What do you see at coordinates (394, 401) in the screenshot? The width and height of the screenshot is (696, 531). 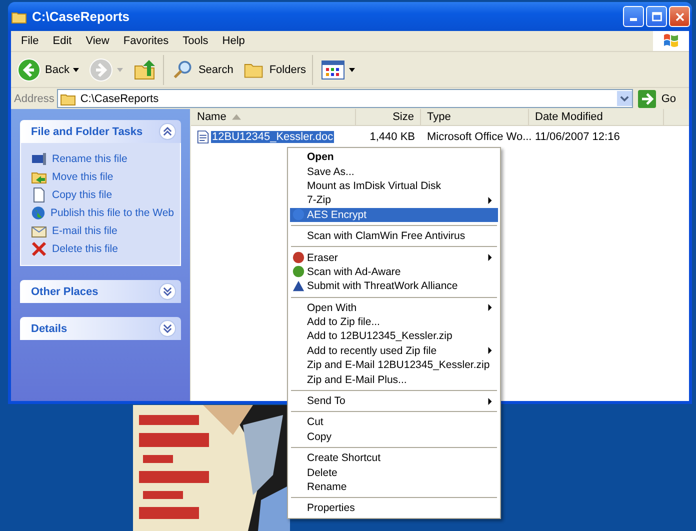 I see `menu-item: Send To` at bounding box center [394, 401].